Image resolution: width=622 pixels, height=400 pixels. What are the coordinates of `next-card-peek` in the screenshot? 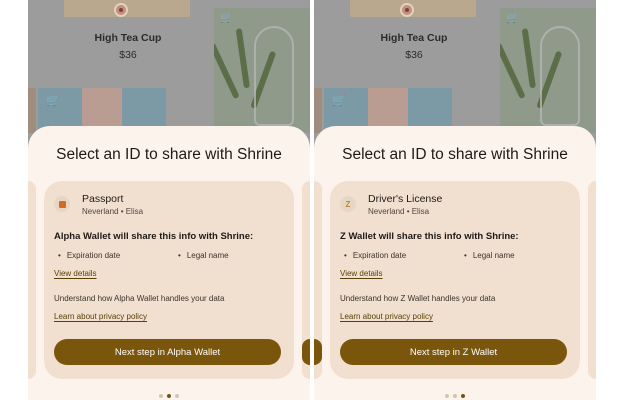 It's located at (592, 280).